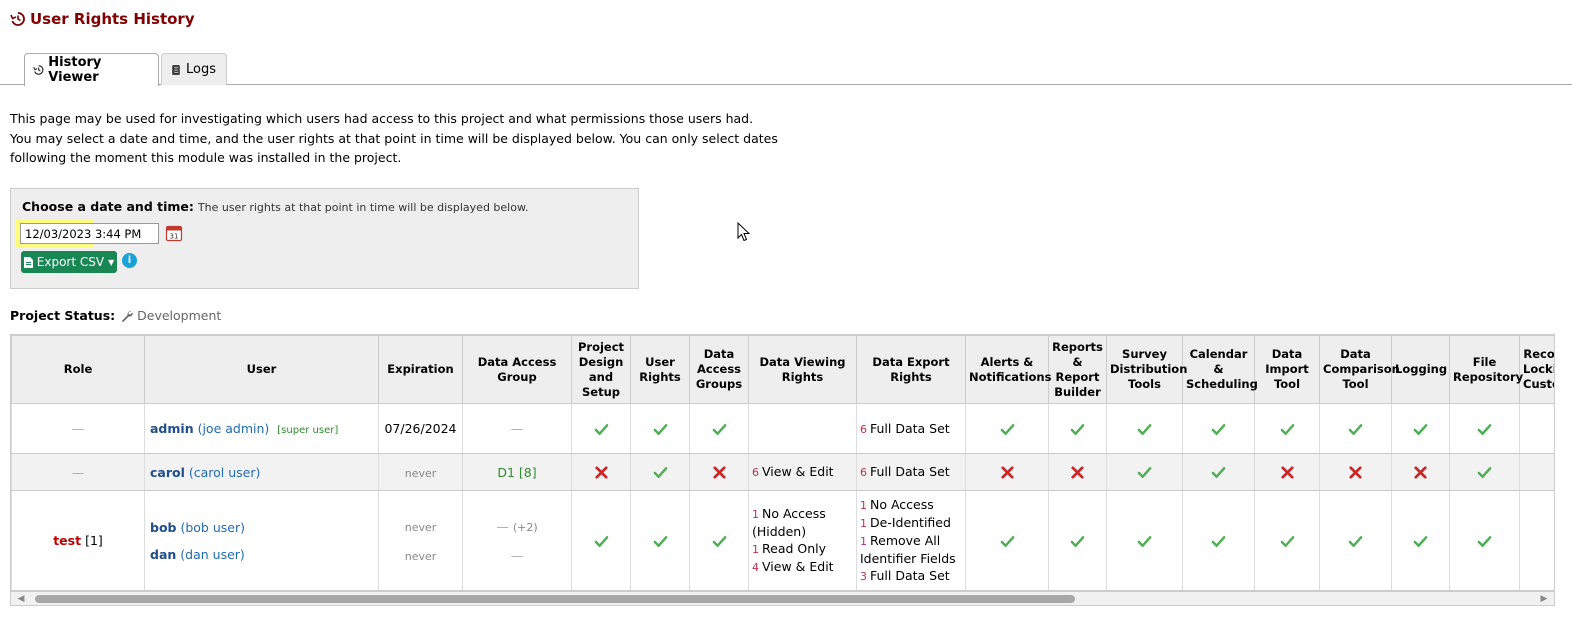 The height and width of the screenshot is (627, 1572). What do you see at coordinates (794, 548) in the screenshot?
I see `viewing-label: Read Only` at bounding box center [794, 548].